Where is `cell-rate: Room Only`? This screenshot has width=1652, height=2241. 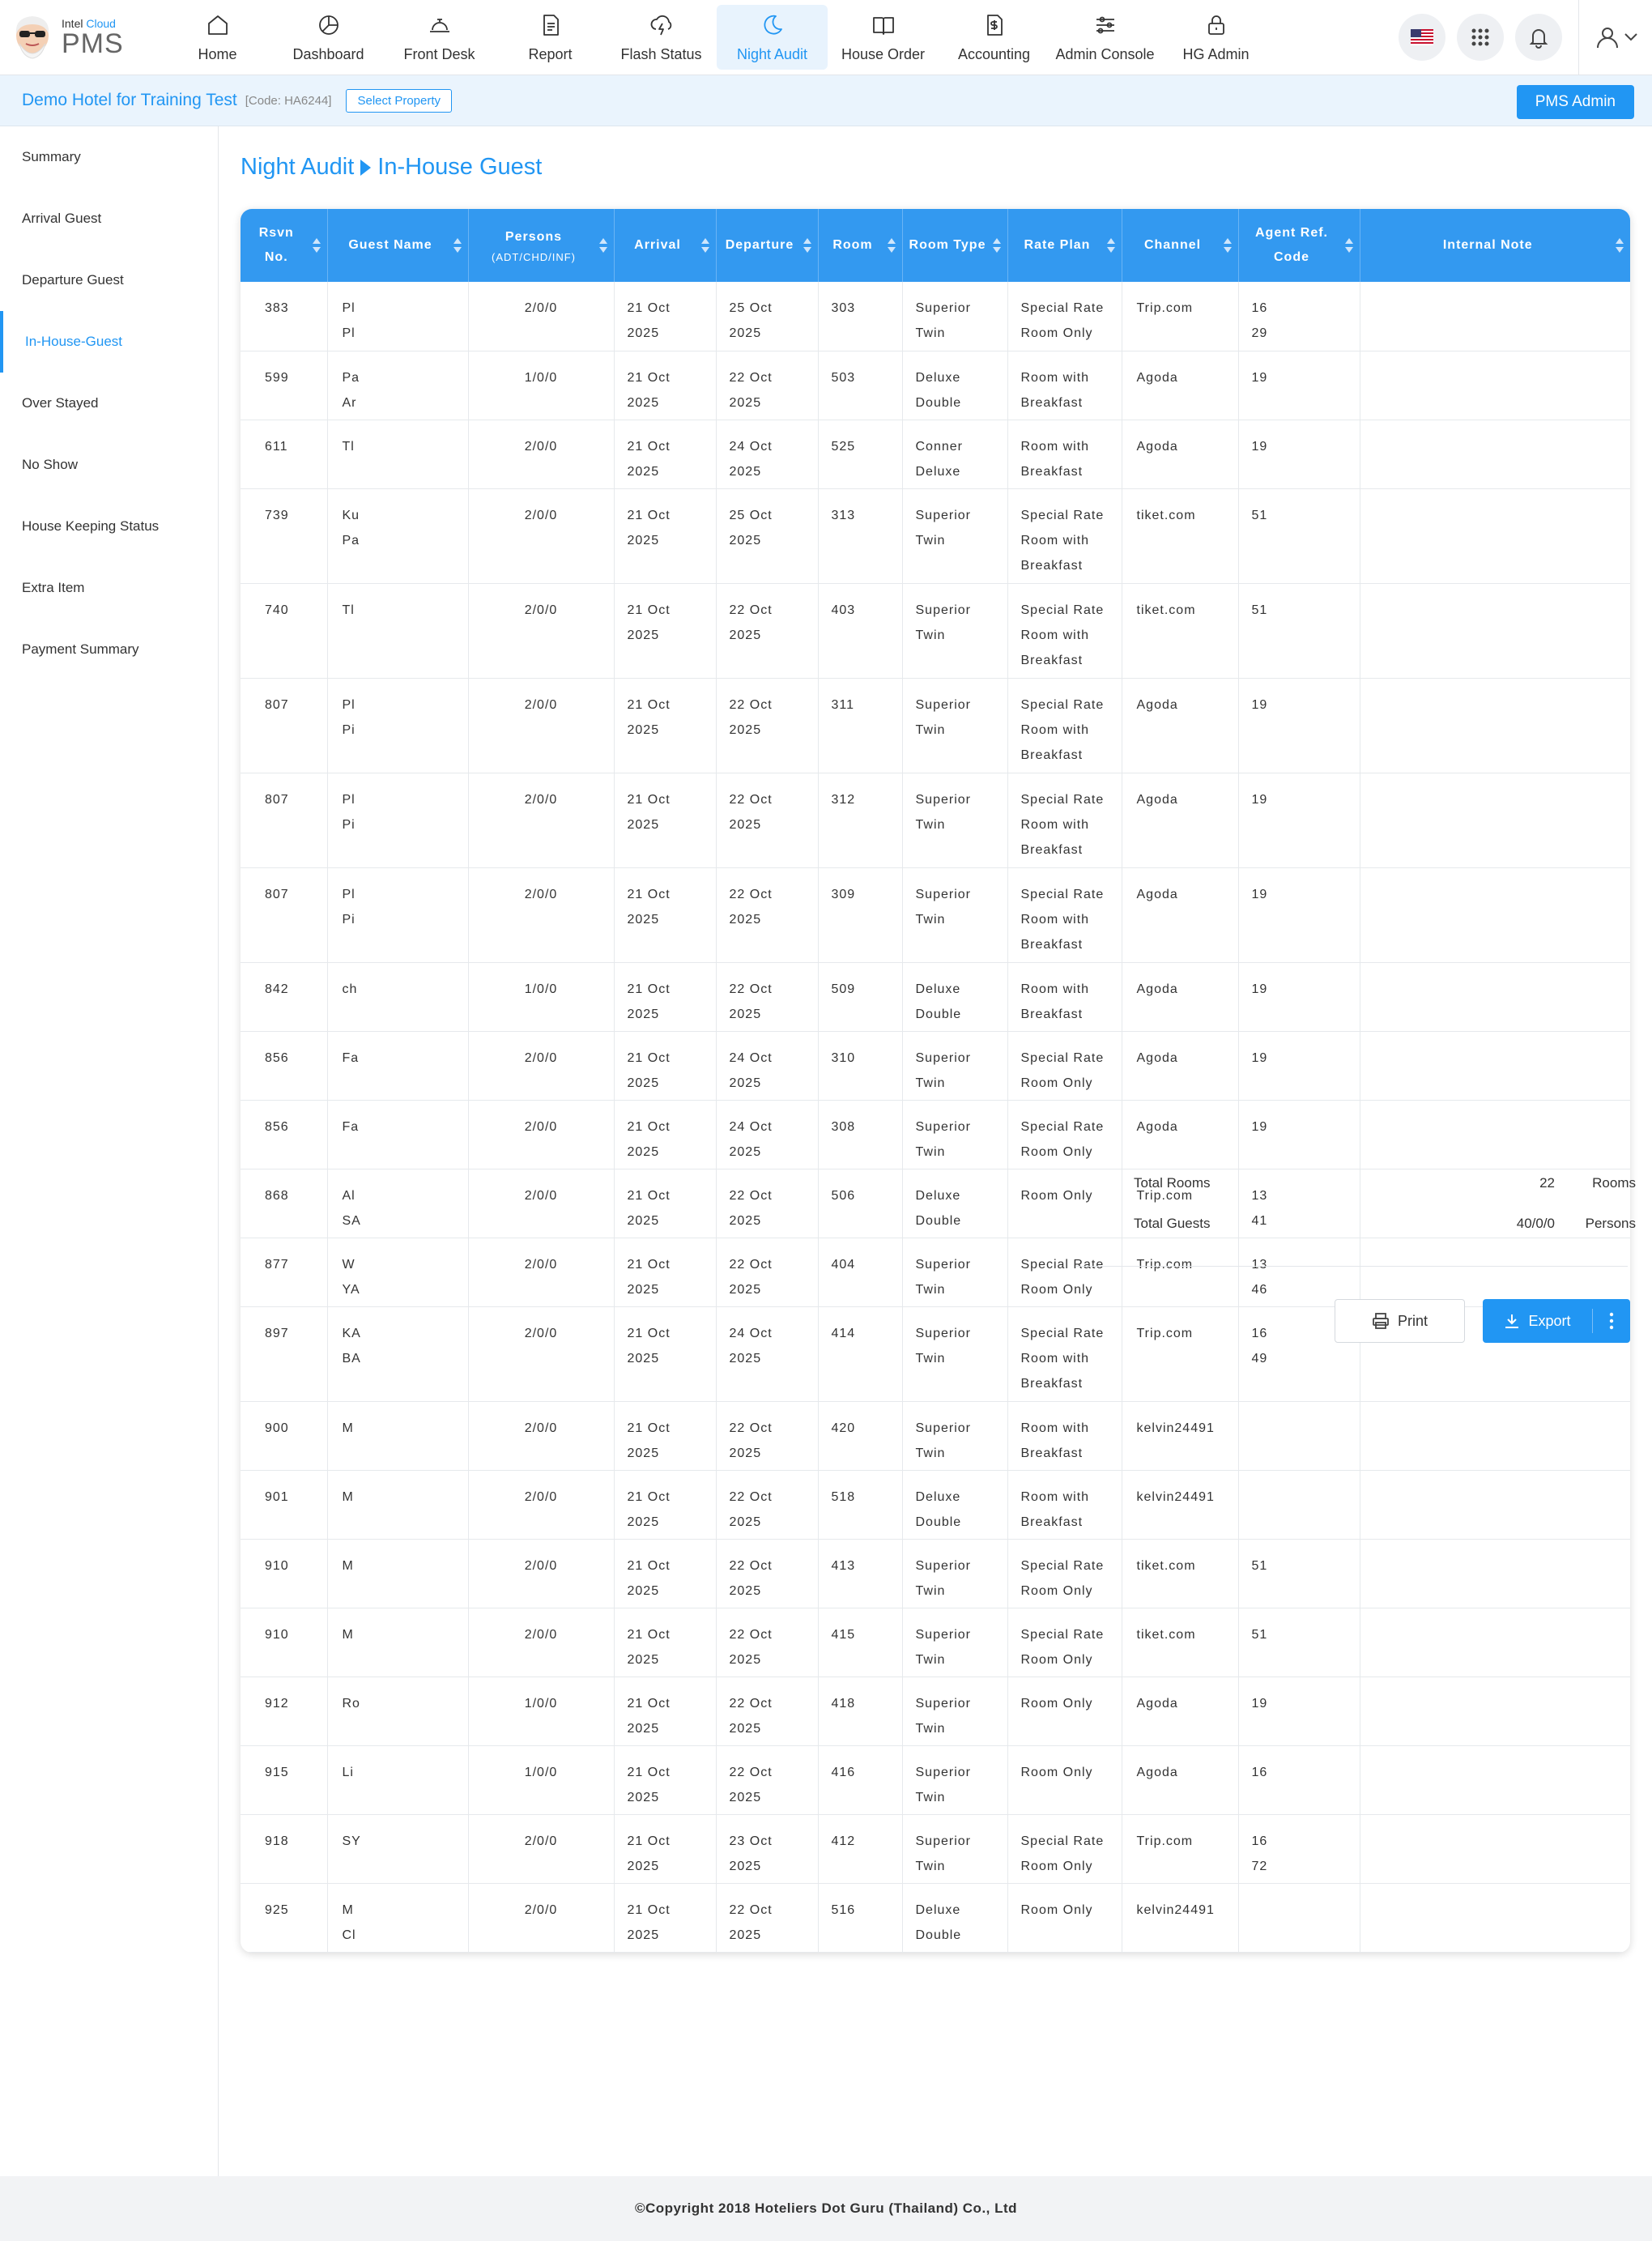
cell-rate: Room Only is located at coordinates (1064, 1918).